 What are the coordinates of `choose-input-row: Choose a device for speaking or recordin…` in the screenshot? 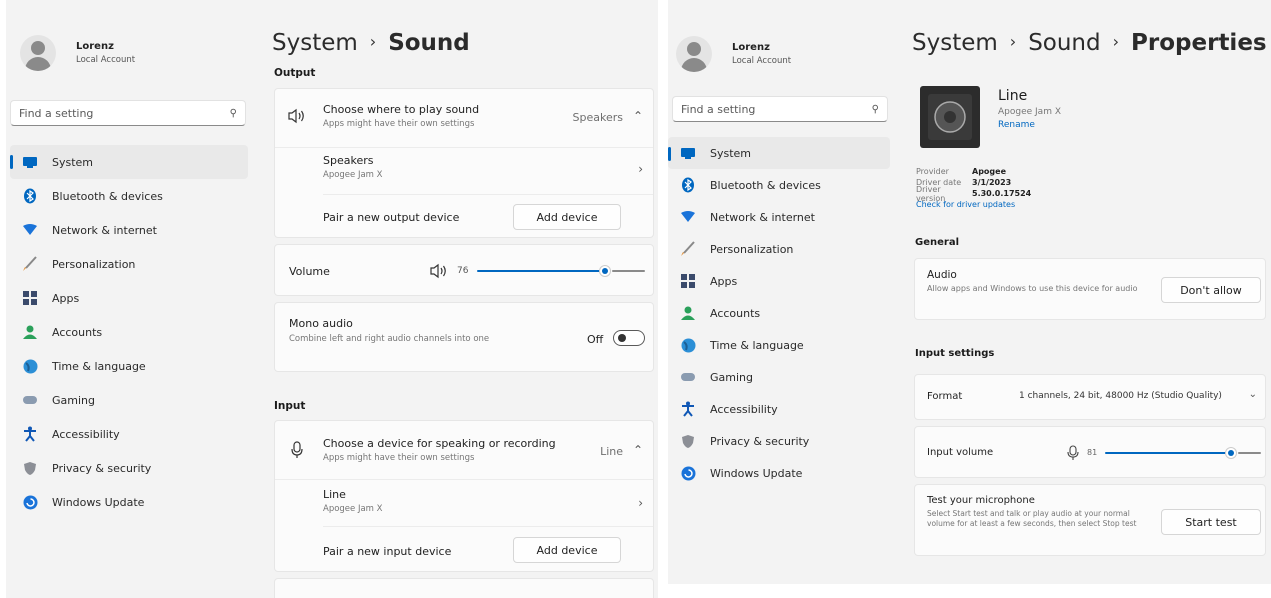 It's located at (464, 450).